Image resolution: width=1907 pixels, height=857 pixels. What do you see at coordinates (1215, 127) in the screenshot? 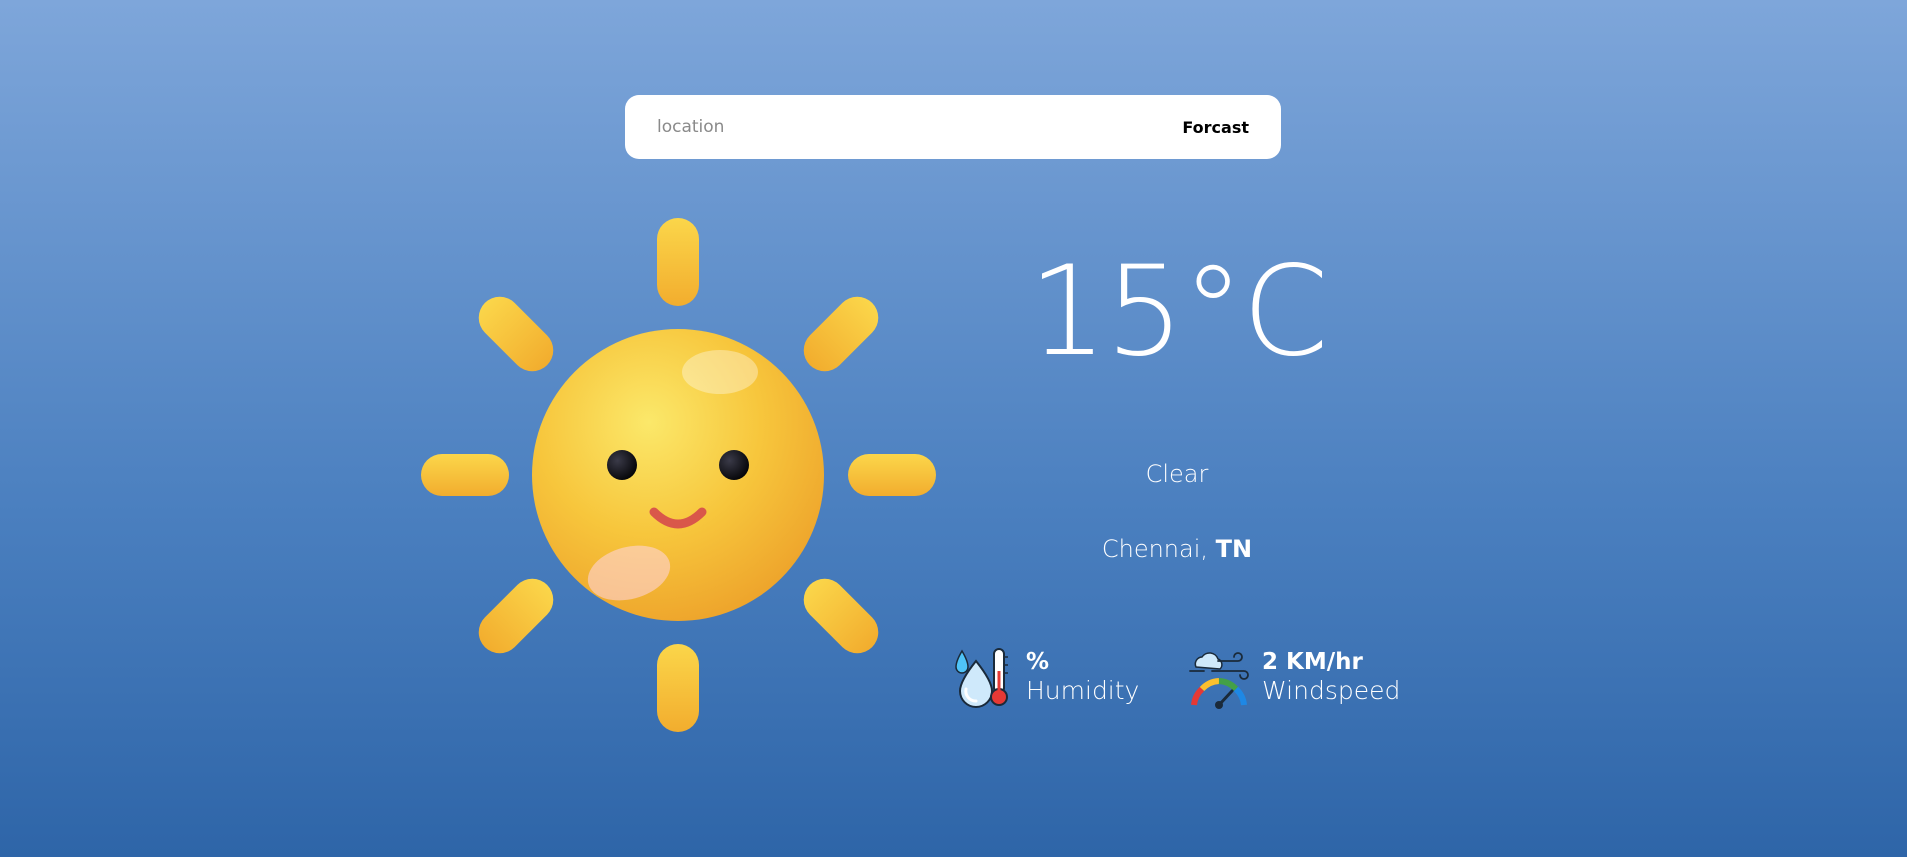
I see `forecast-button: Forcast` at bounding box center [1215, 127].